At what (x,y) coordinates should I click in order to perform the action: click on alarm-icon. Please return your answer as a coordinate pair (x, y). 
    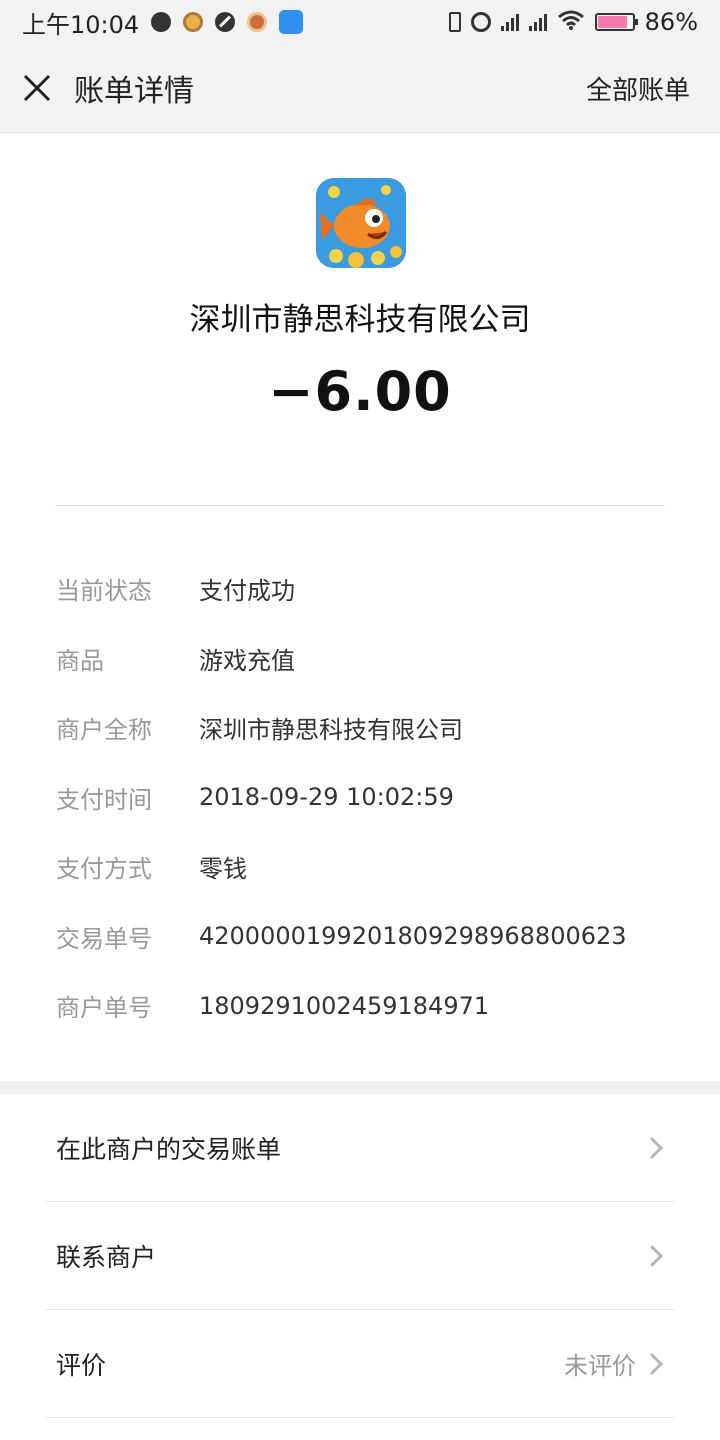
    Looking at the image, I should click on (480, 22).